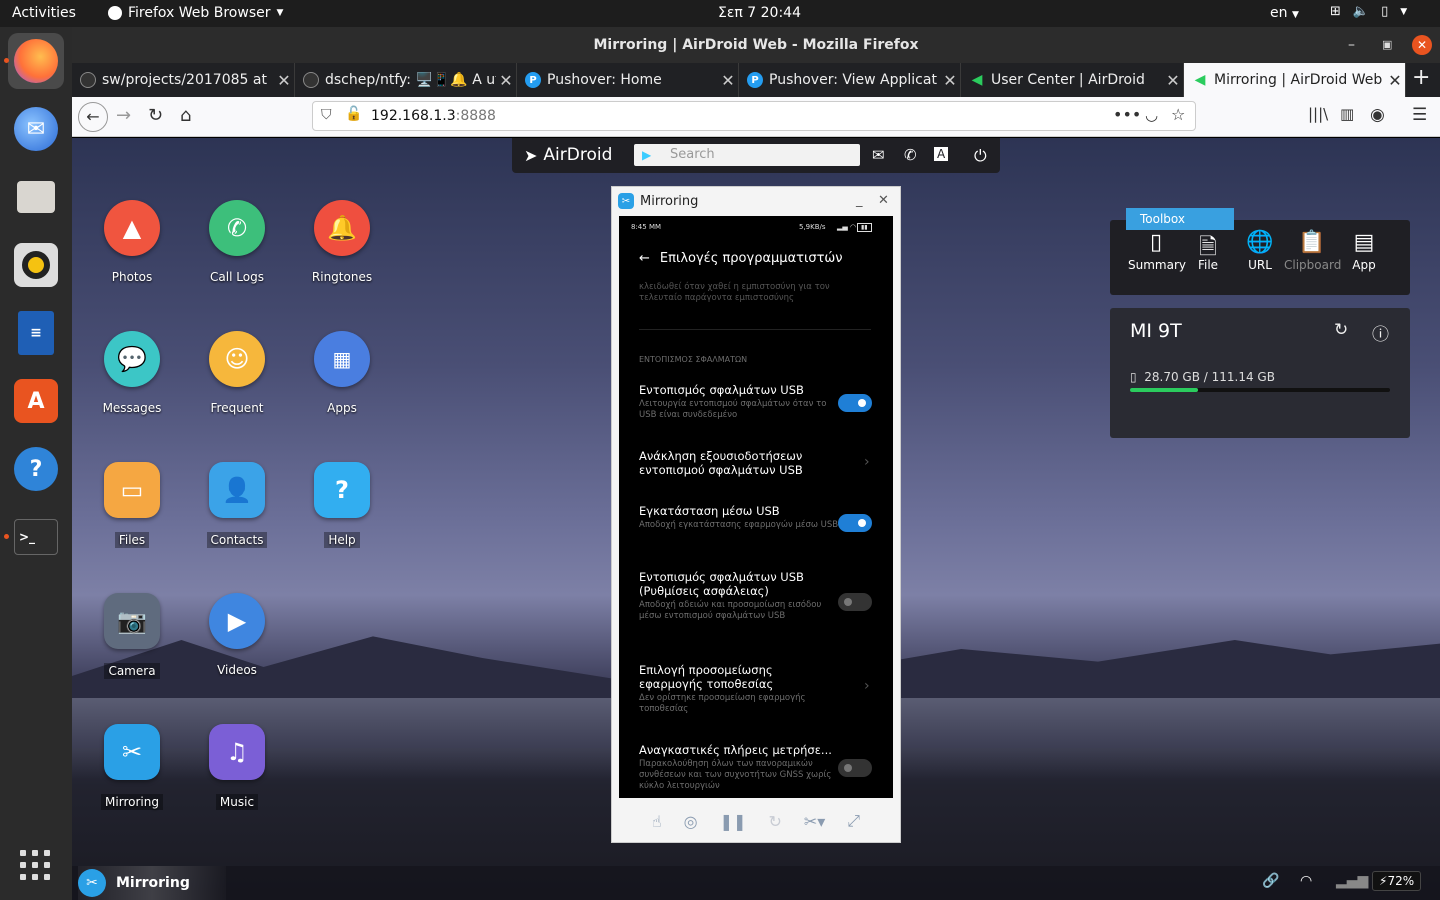 This screenshot has width=1440, height=900. Describe the element at coordinates (152, 883) in the screenshot. I see `taskbar-mirroring: ✂ Mirroring` at that location.